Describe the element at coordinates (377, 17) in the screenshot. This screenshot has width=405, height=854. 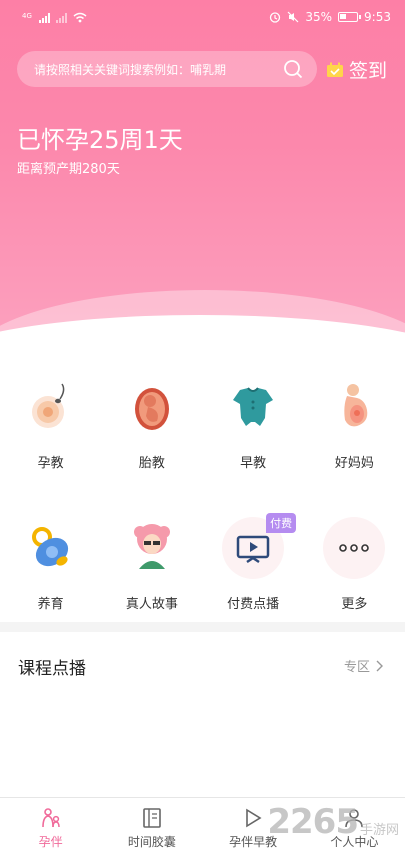
I see `status-time: 9:53` at that location.